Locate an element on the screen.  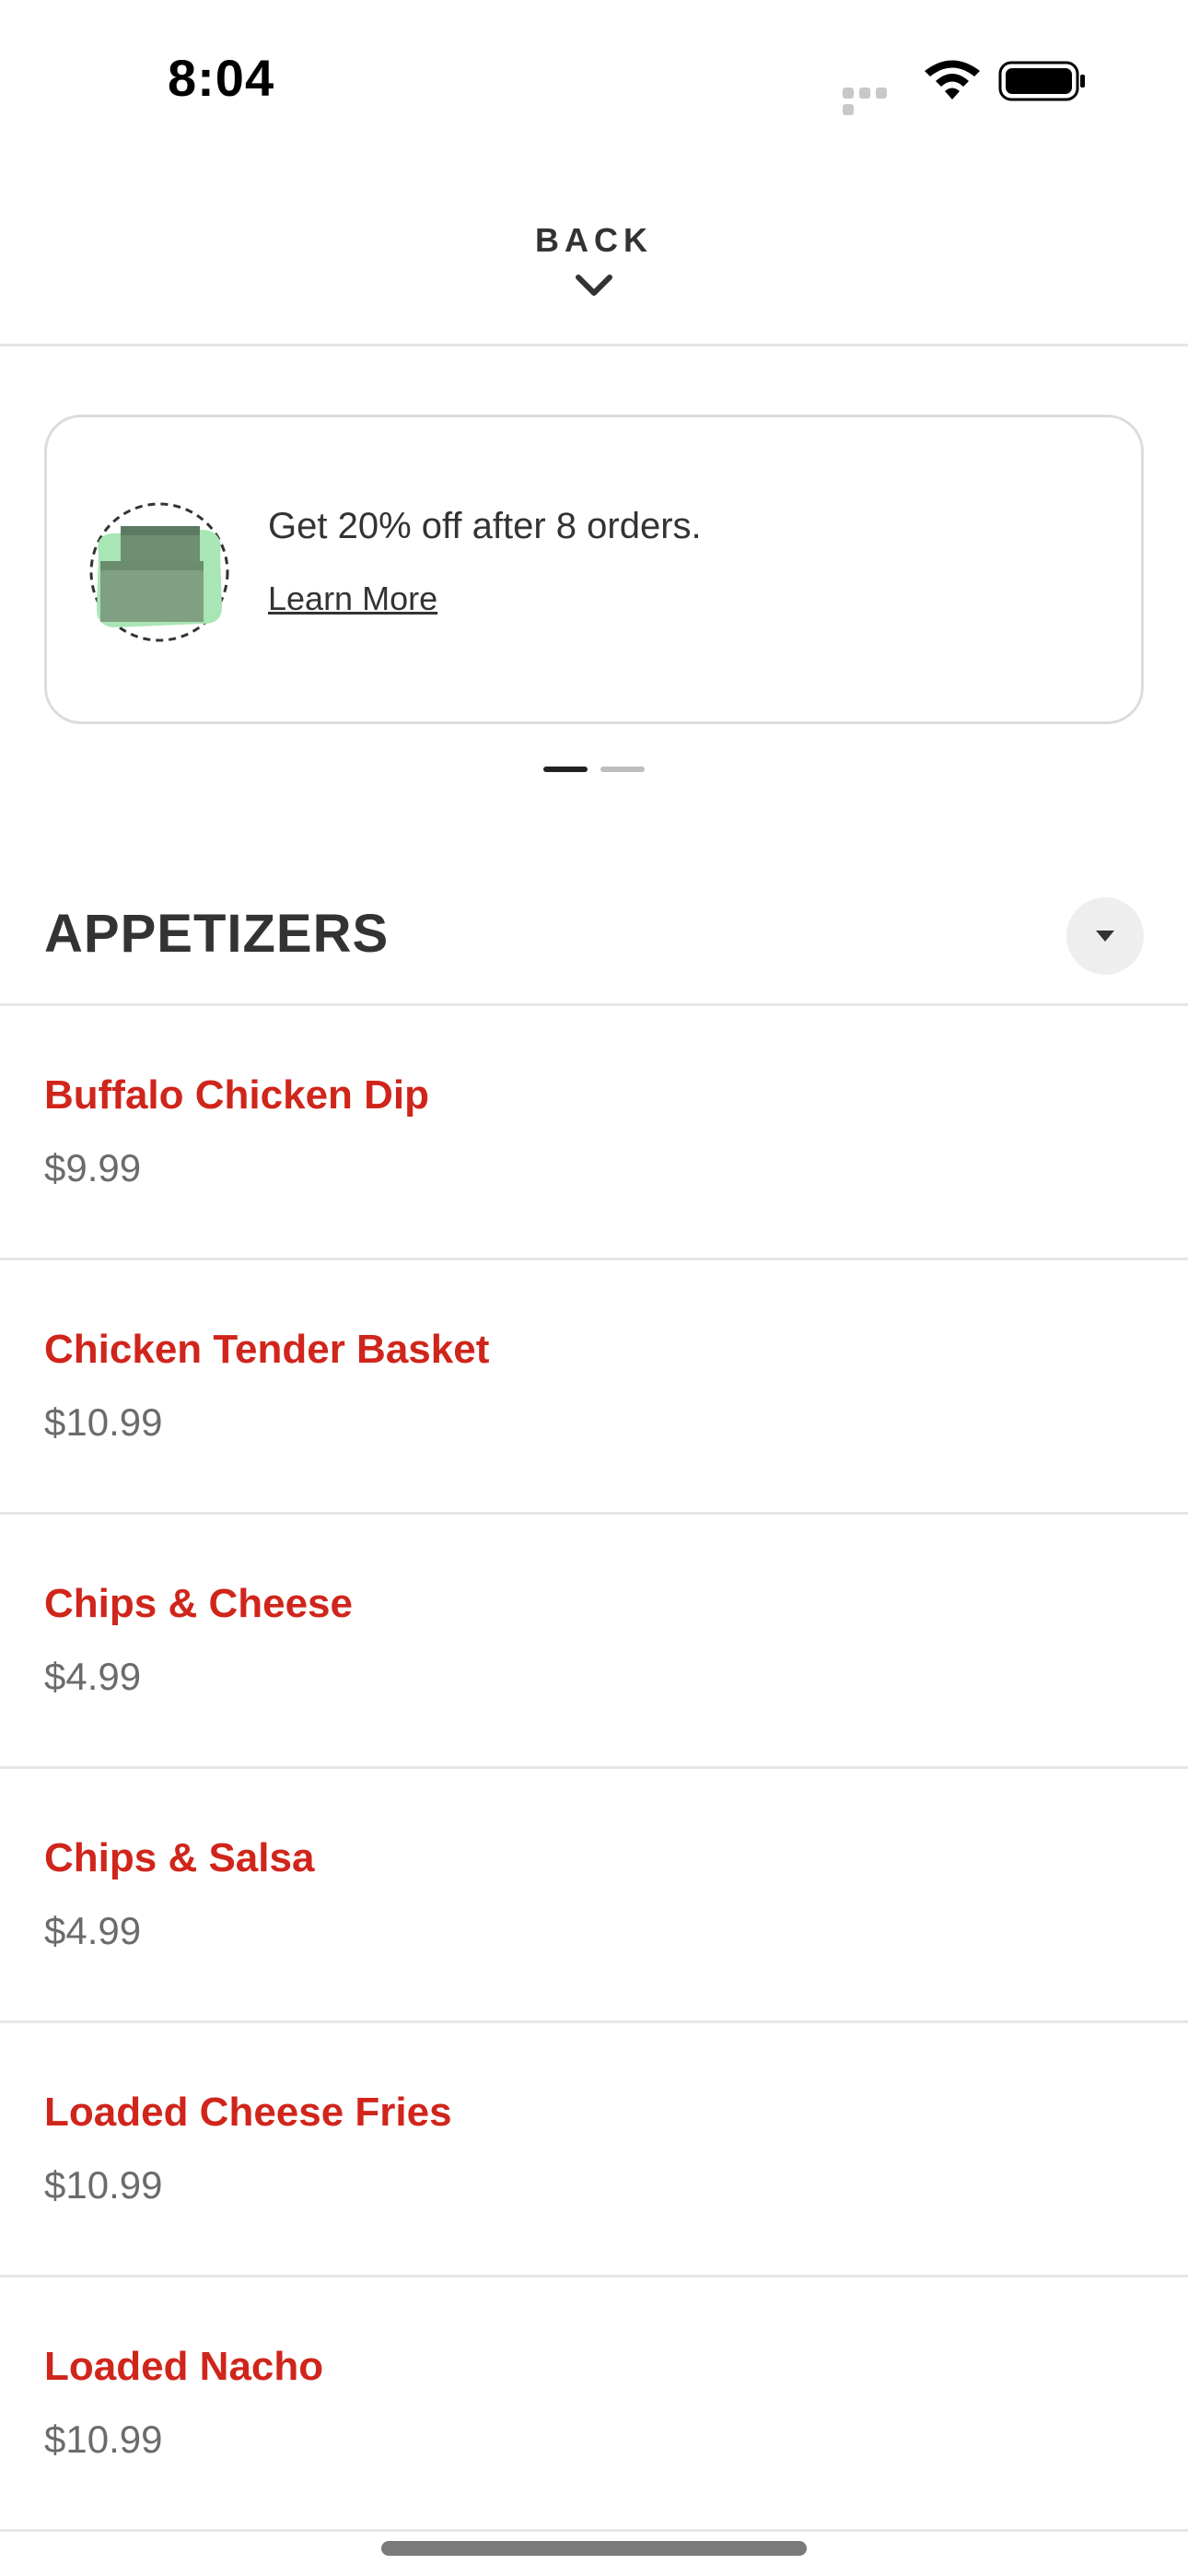
status-time: 8:04 is located at coordinates (221, 78).